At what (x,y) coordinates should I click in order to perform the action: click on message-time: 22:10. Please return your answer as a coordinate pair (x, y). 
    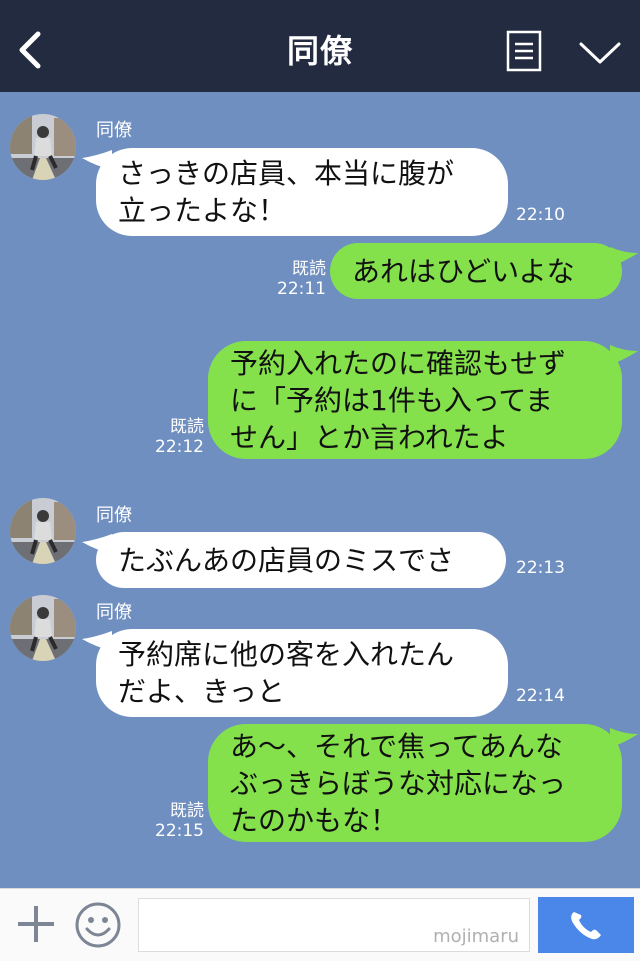
    Looking at the image, I should click on (540, 215).